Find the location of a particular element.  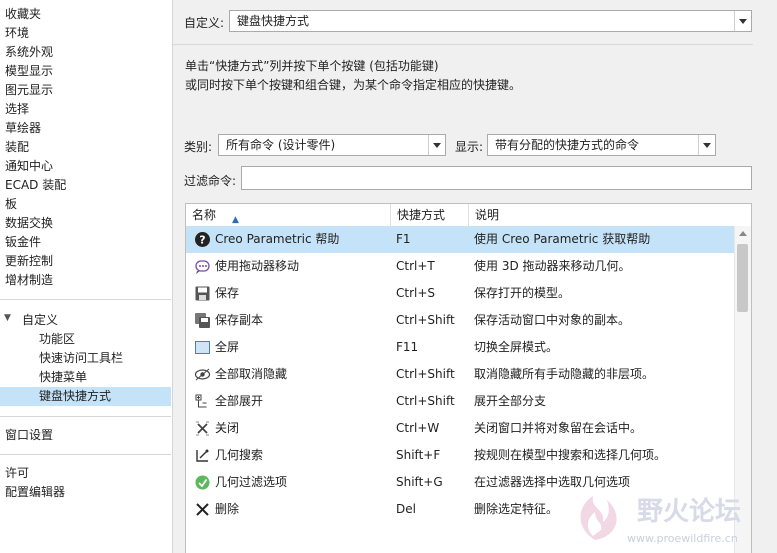

sidebar-item-favorites: 收藏夹 is located at coordinates (23, 14).